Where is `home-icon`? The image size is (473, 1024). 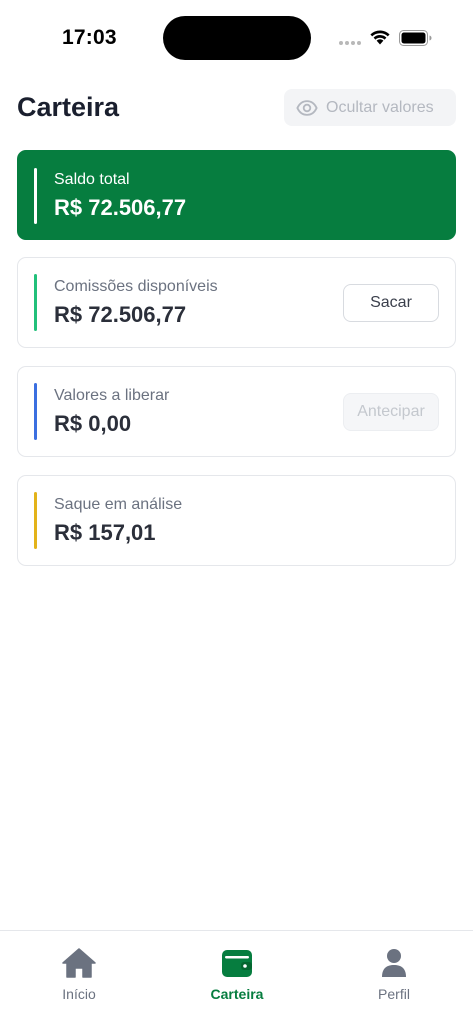 home-icon is located at coordinates (79, 963).